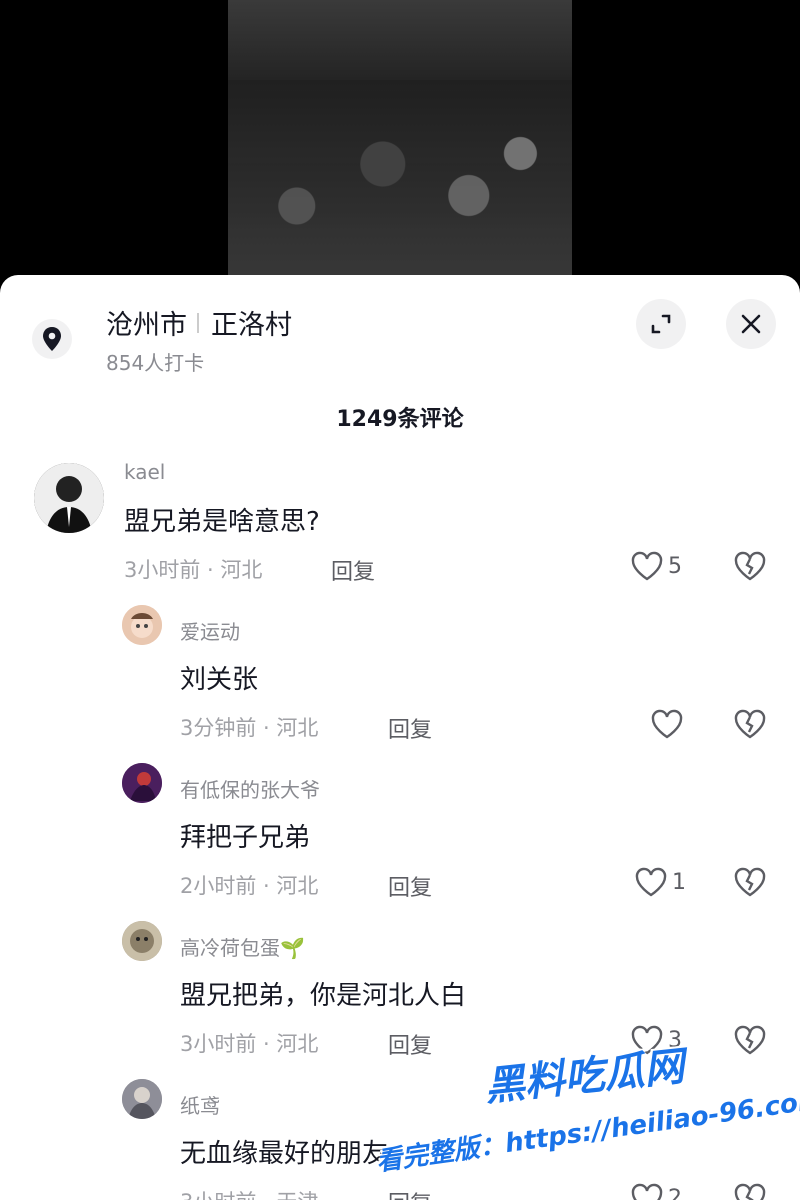 The image size is (800, 1200). Describe the element at coordinates (251, 325) in the screenshot. I see `location-village: 正洛村` at that location.